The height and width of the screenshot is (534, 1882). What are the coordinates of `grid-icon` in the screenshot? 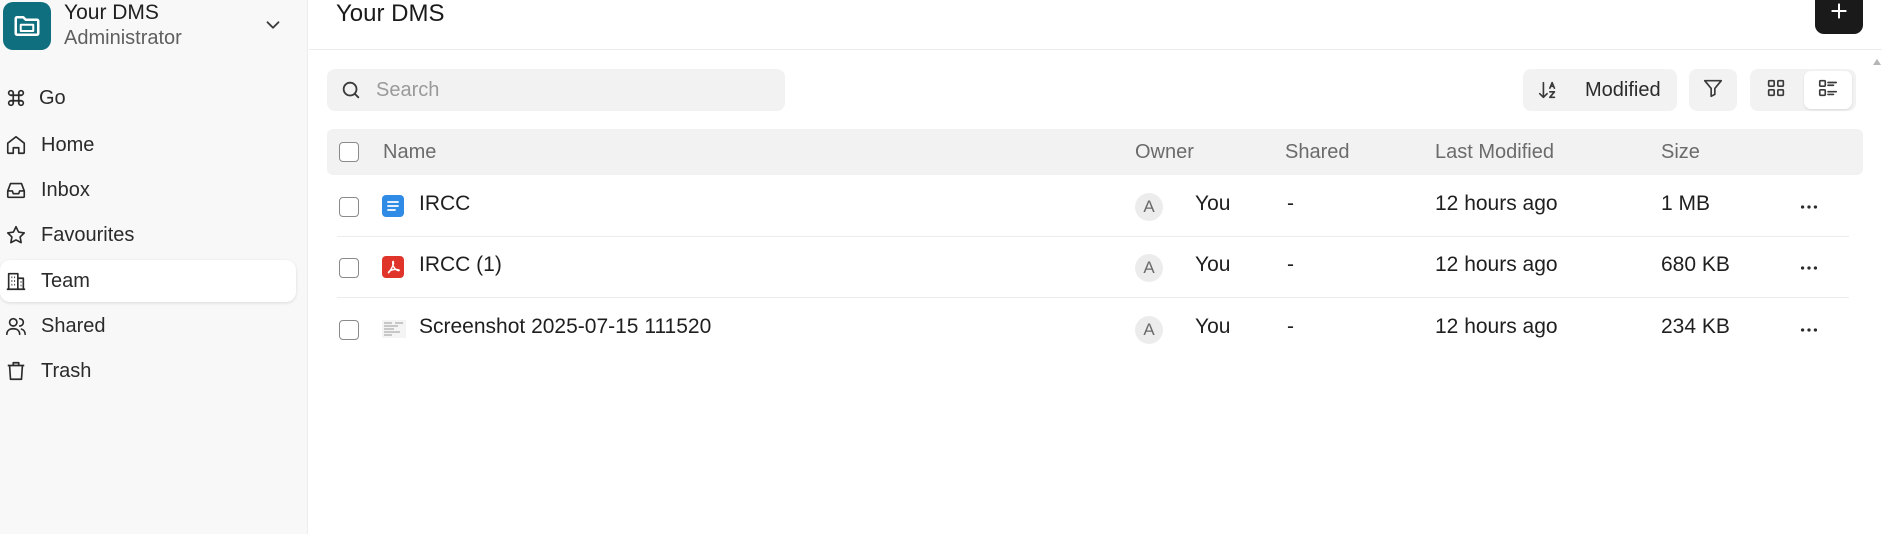 It's located at (1776, 90).